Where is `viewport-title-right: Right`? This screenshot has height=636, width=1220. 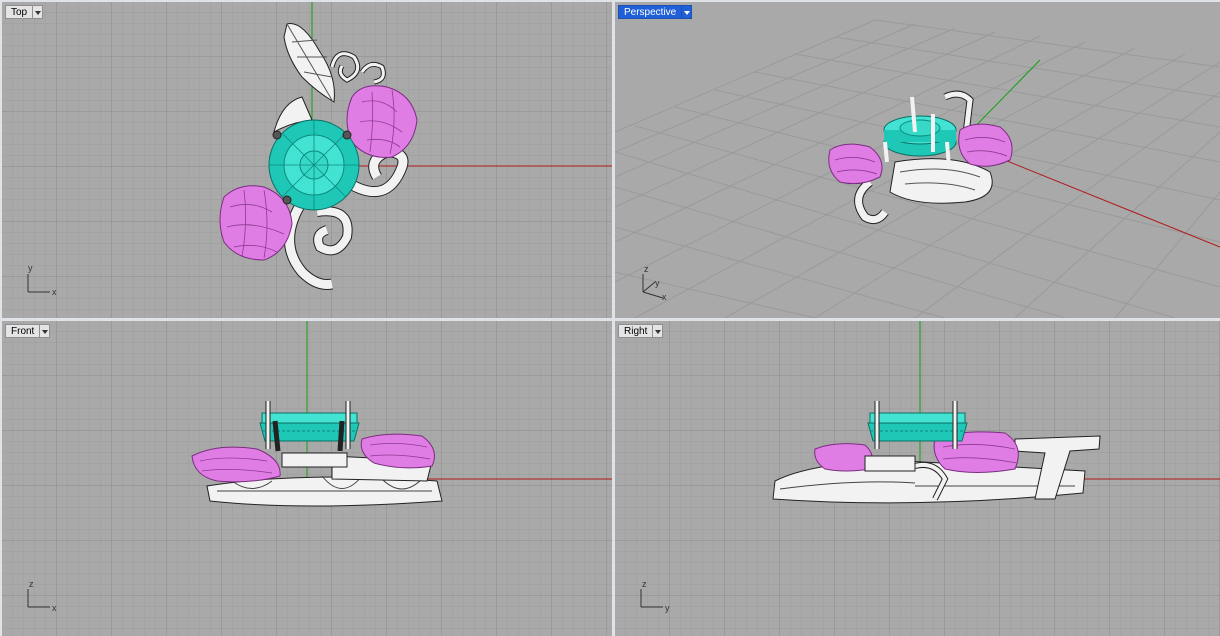 viewport-title-right: Right is located at coordinates (641, 331).